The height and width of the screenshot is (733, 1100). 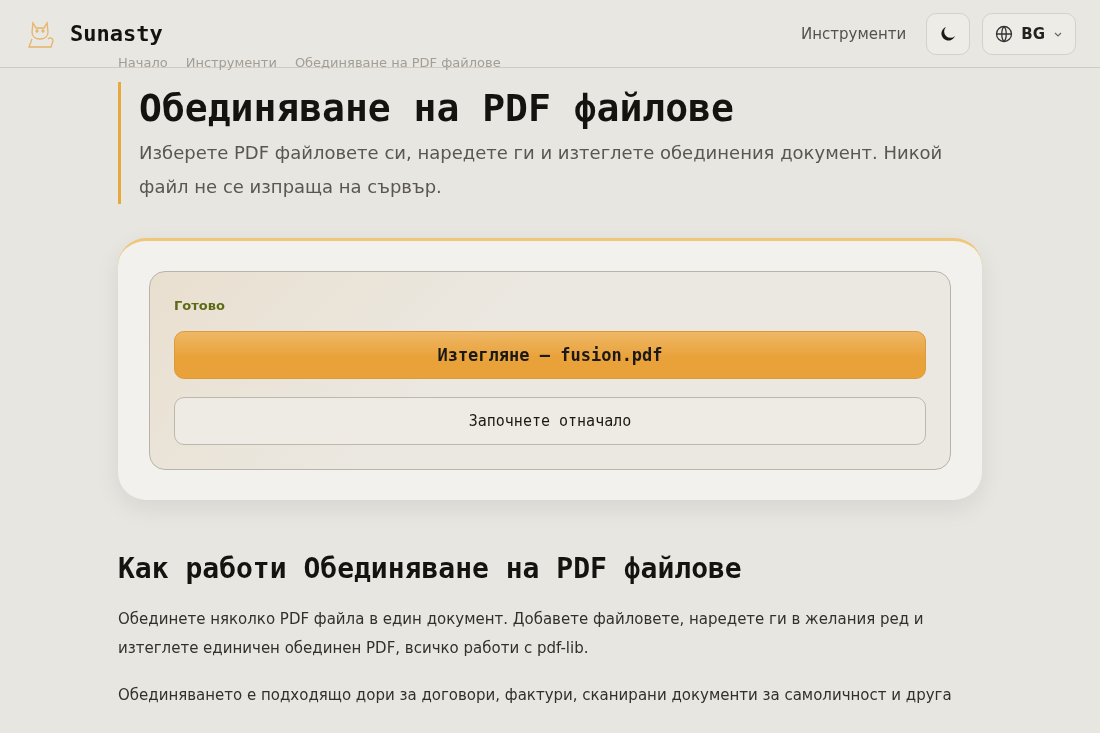 I want to click on moon-icon, so click(x=948, y=33).